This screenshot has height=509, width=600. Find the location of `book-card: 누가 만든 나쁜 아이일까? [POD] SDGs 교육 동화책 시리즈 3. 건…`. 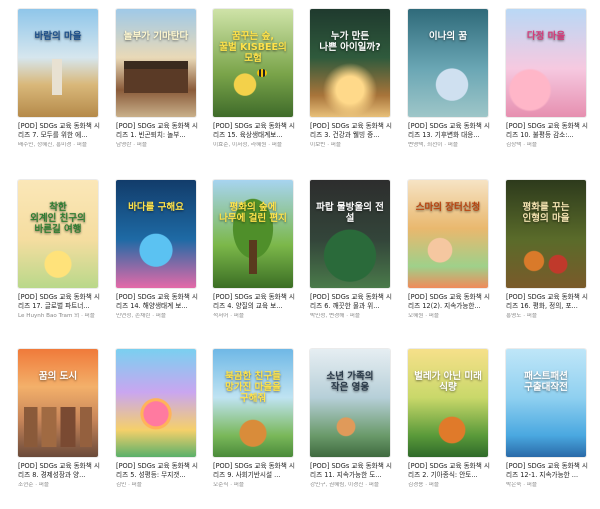

book-card: 누가 만든 나쁜 아이일까? [POD] SDGs 교육 동화책 시리즈 3. 건… is located at coordinates (351, 79).